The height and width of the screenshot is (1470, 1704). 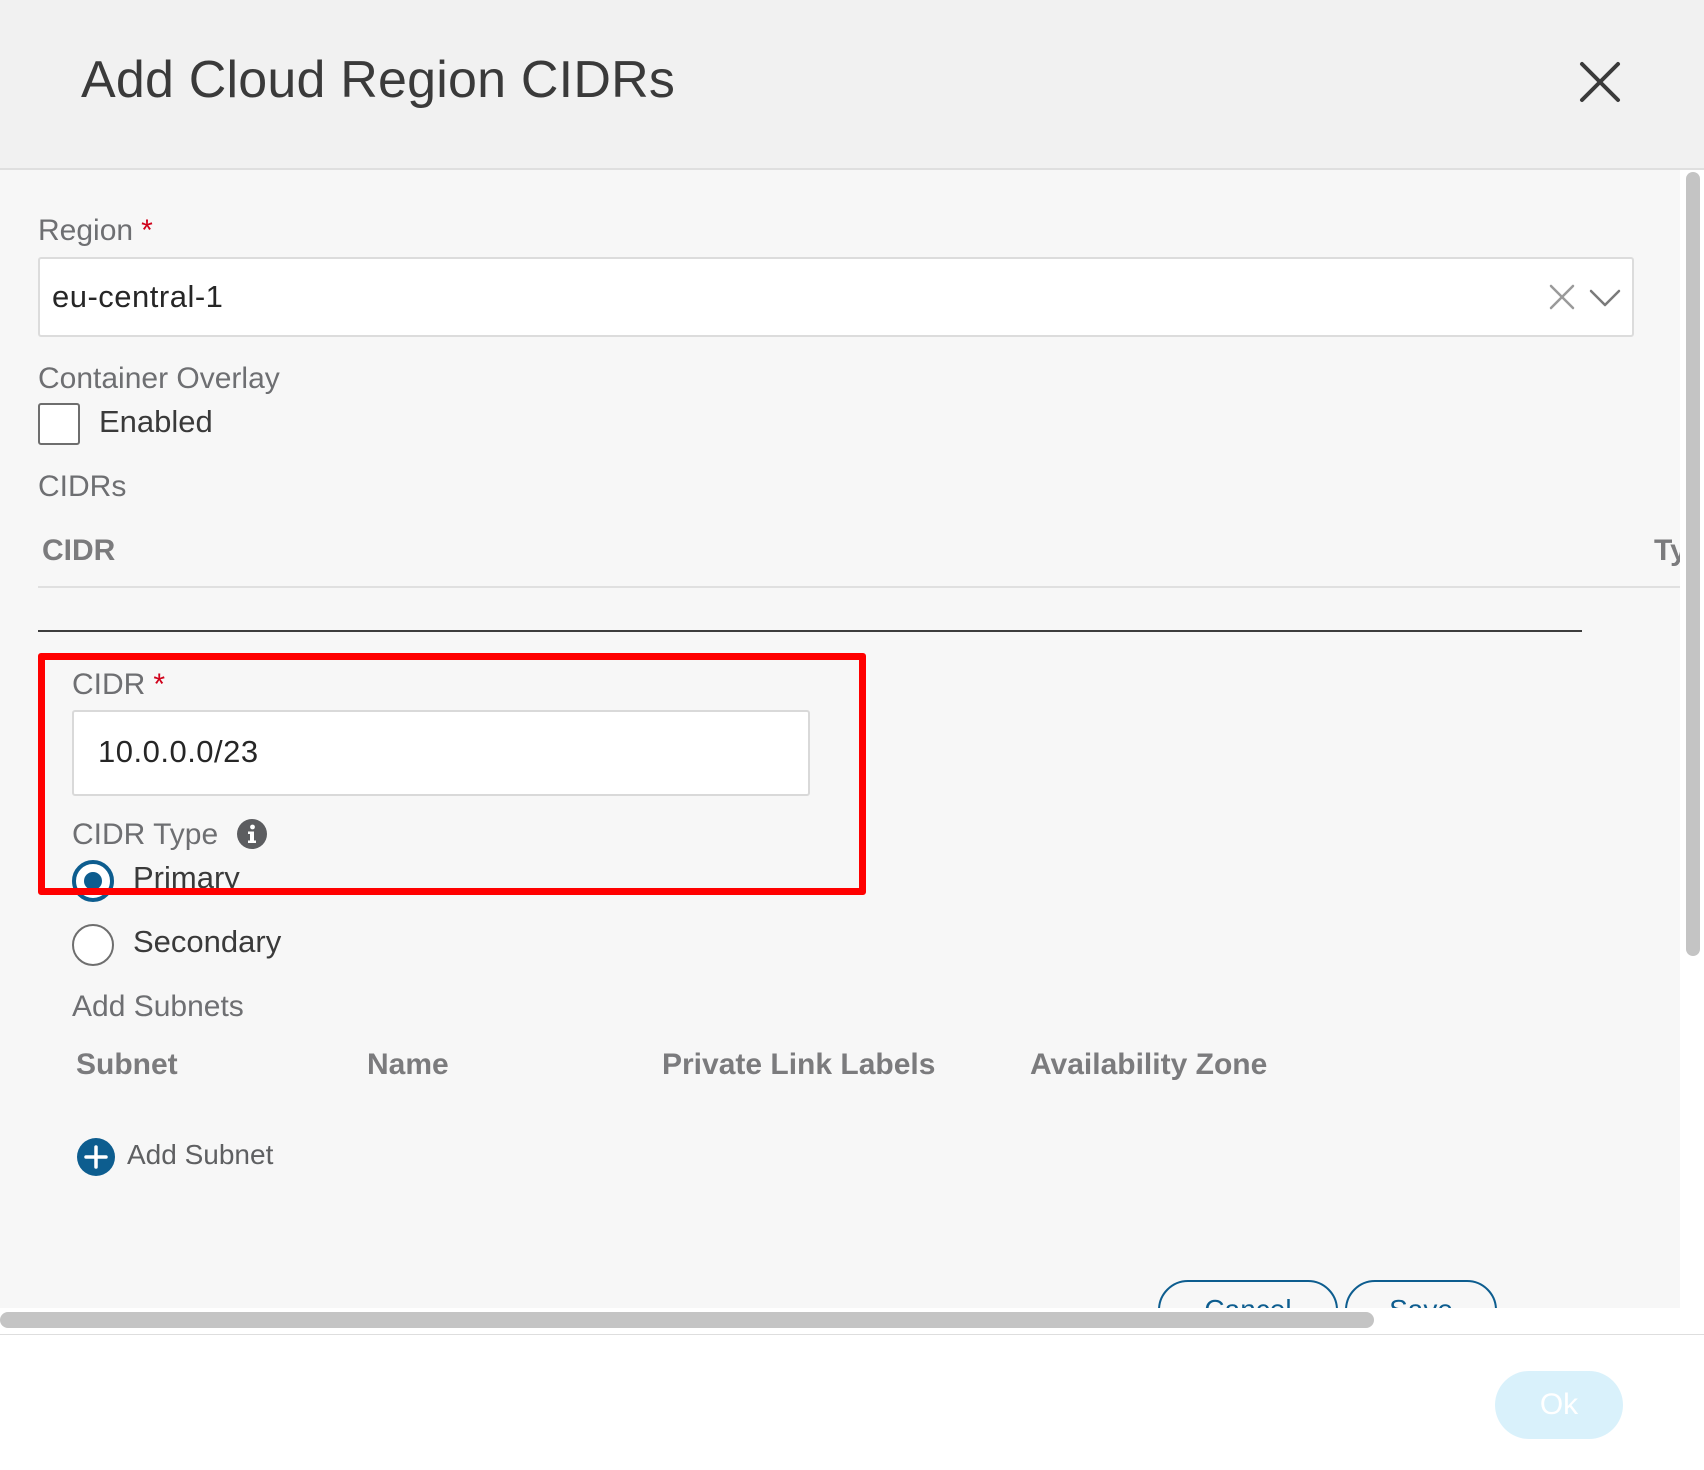 I want to click on plus-circle-icon, so click(x=96, y=1157).